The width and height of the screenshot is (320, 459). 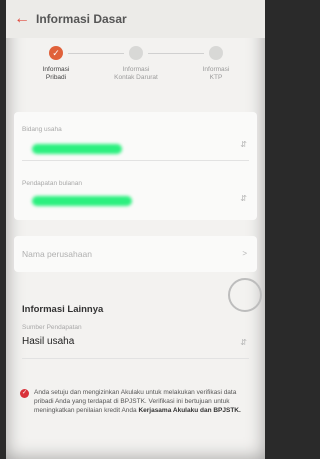 I want to click on consent-text-bold: Kerjasama Akulaku dan BPJSTK., so click(x=189, y=410).